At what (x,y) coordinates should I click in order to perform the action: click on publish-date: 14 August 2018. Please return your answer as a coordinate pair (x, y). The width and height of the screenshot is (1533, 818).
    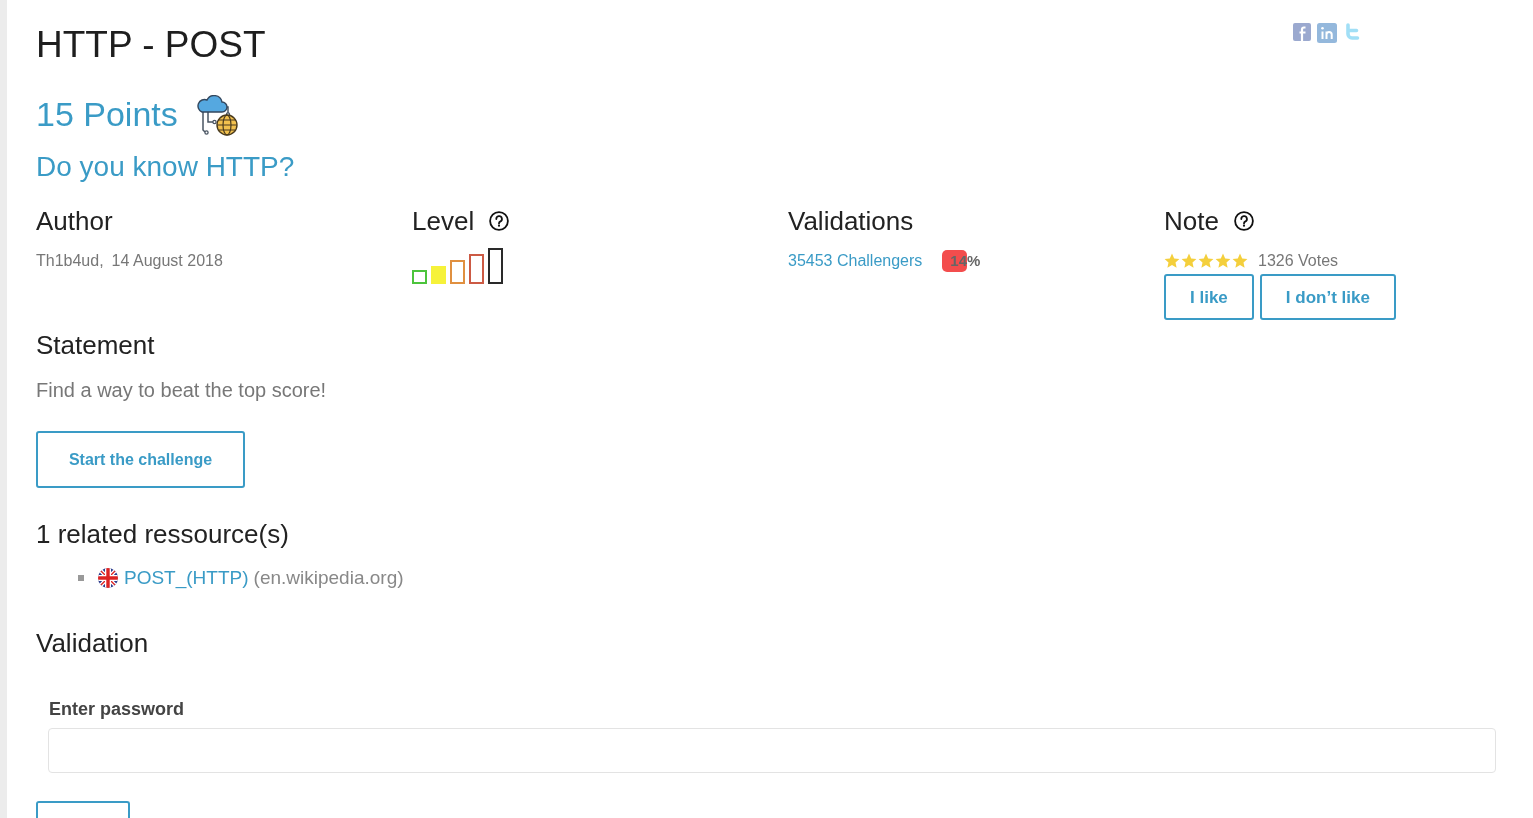
    Looking at the image, I should click on (167, 261).